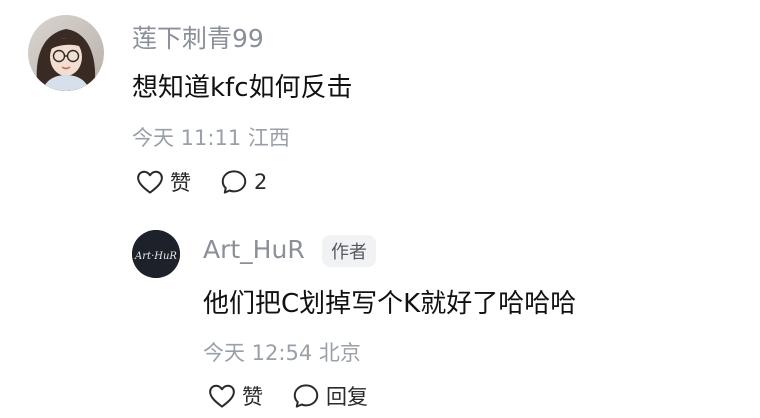  I want to click on like-label: 赞, so click(180, 183).